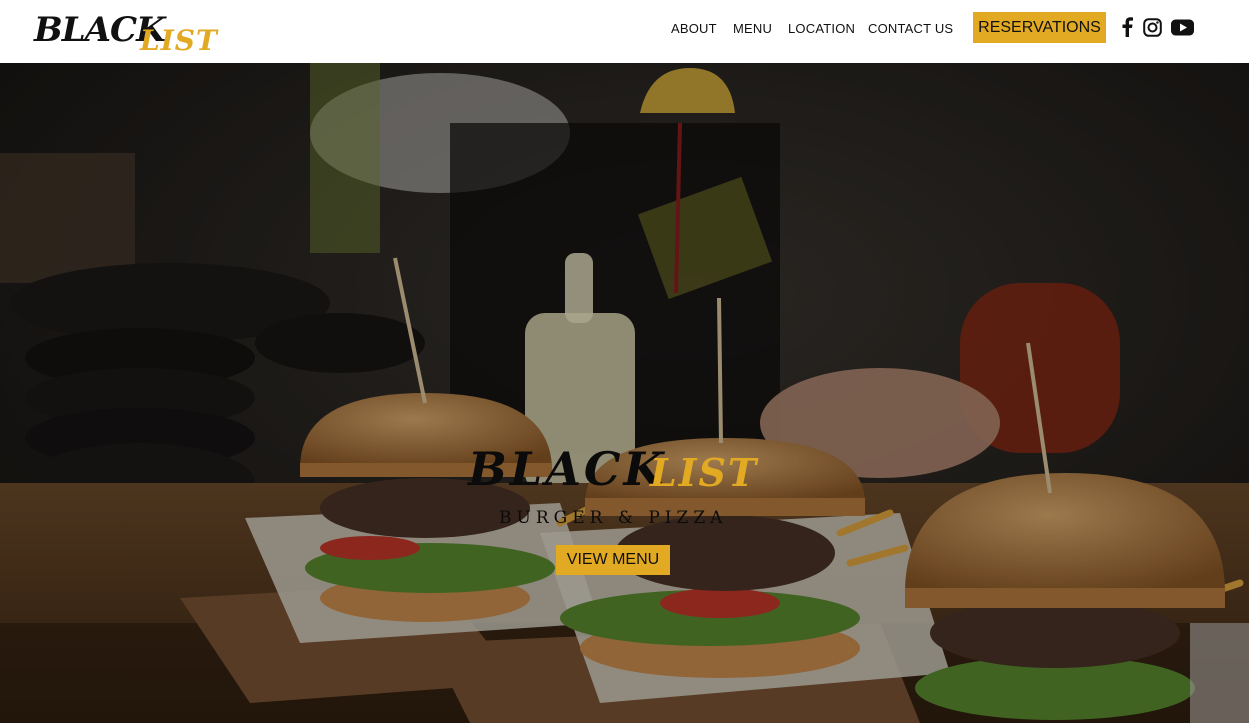 This screenshot has width=1249, height=723. I want to click on nav-about: ABOUT, so click(694, 28).